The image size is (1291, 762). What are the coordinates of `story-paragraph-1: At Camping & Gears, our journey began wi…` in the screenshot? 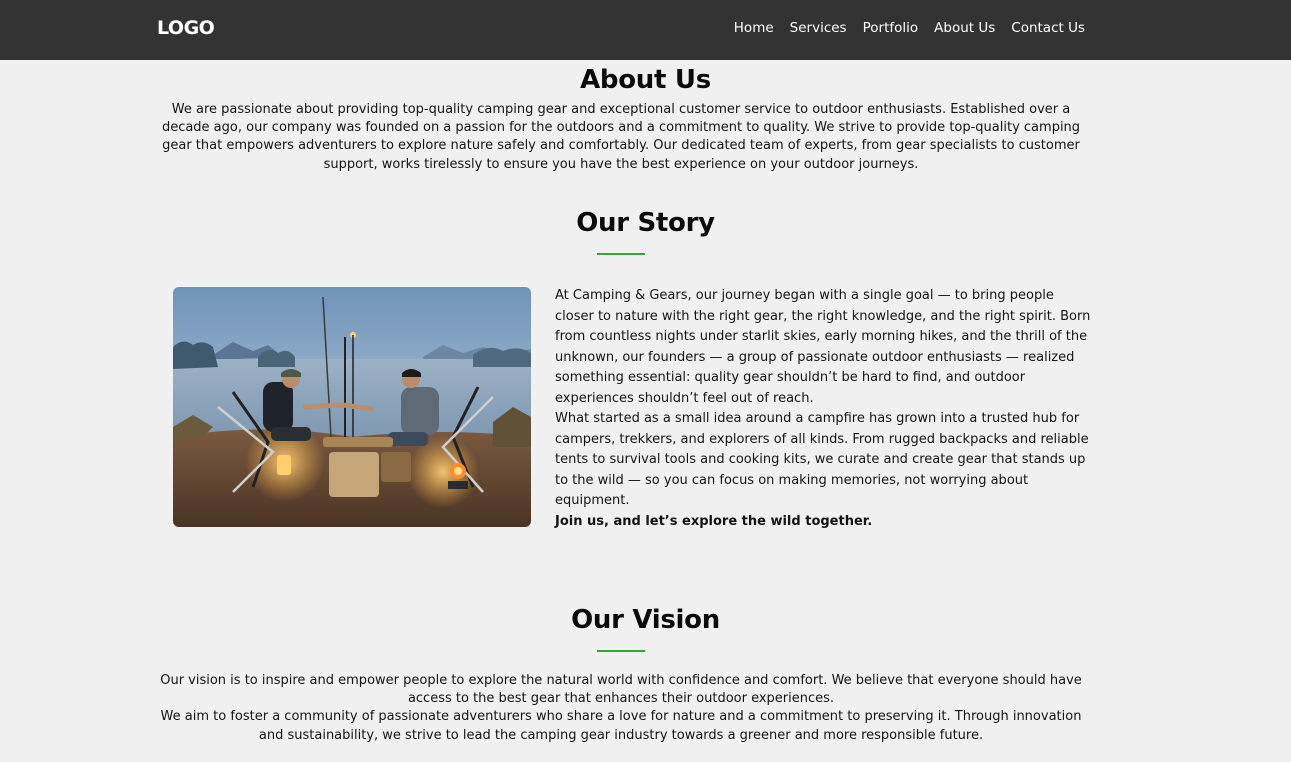 It's located at (823, 347).